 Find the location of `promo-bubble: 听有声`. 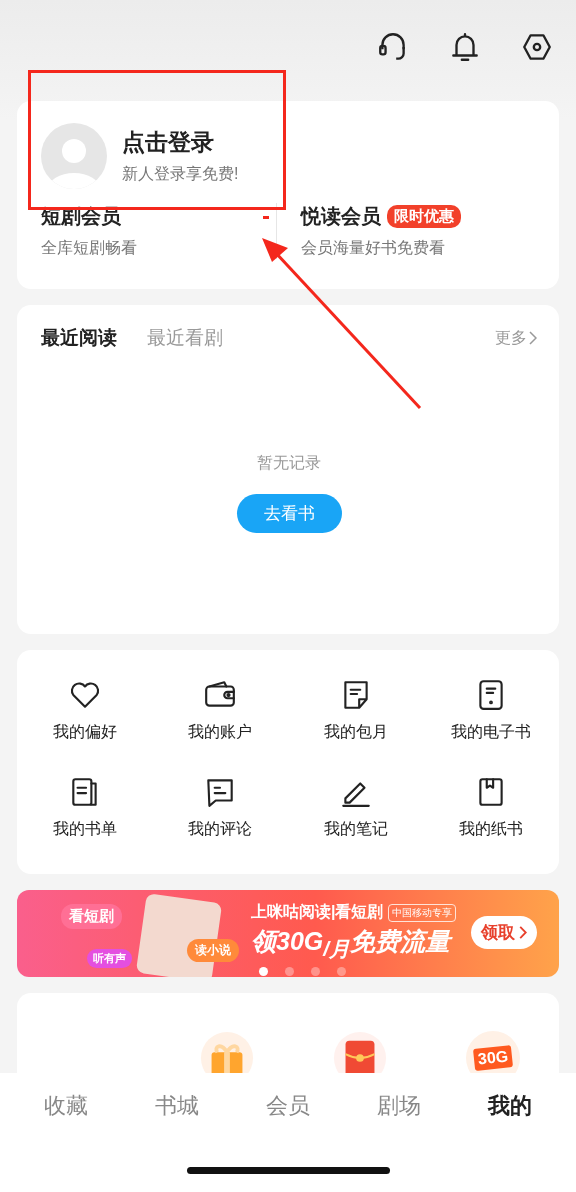

promo-bubble: 听有声 is located at coordinates (109, 958).